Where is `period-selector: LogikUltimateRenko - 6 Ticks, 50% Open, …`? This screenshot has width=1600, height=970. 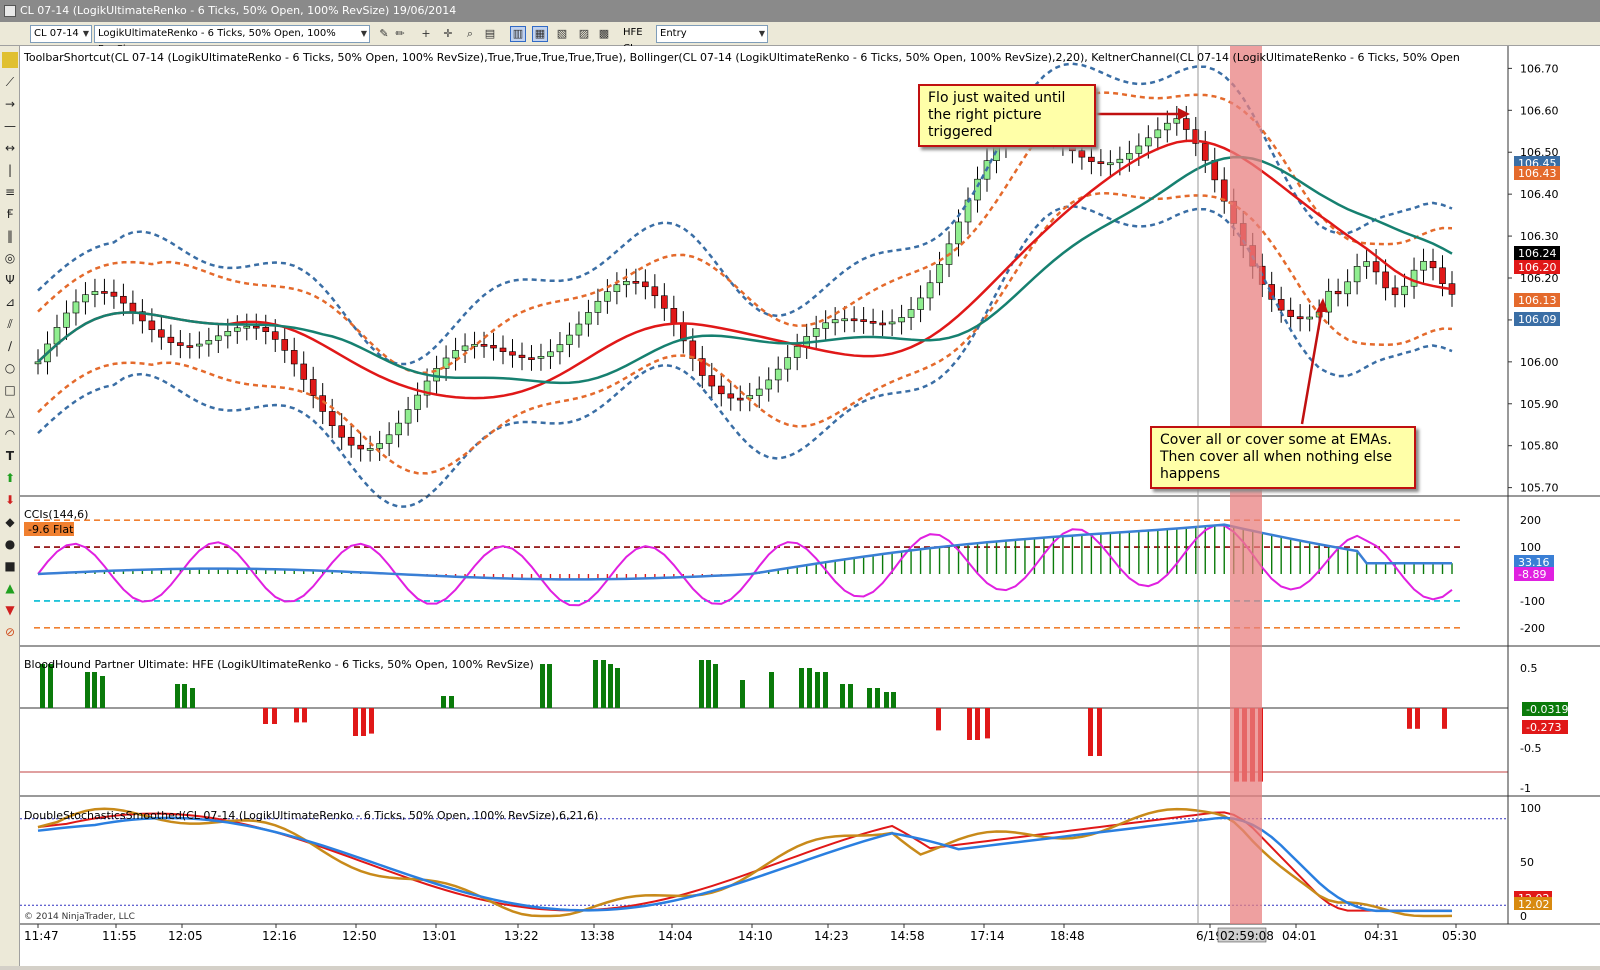 period-selector: LogikUltimateRenko - 6 Ticks, 50% Open, … is located at coordinates (232, 40).